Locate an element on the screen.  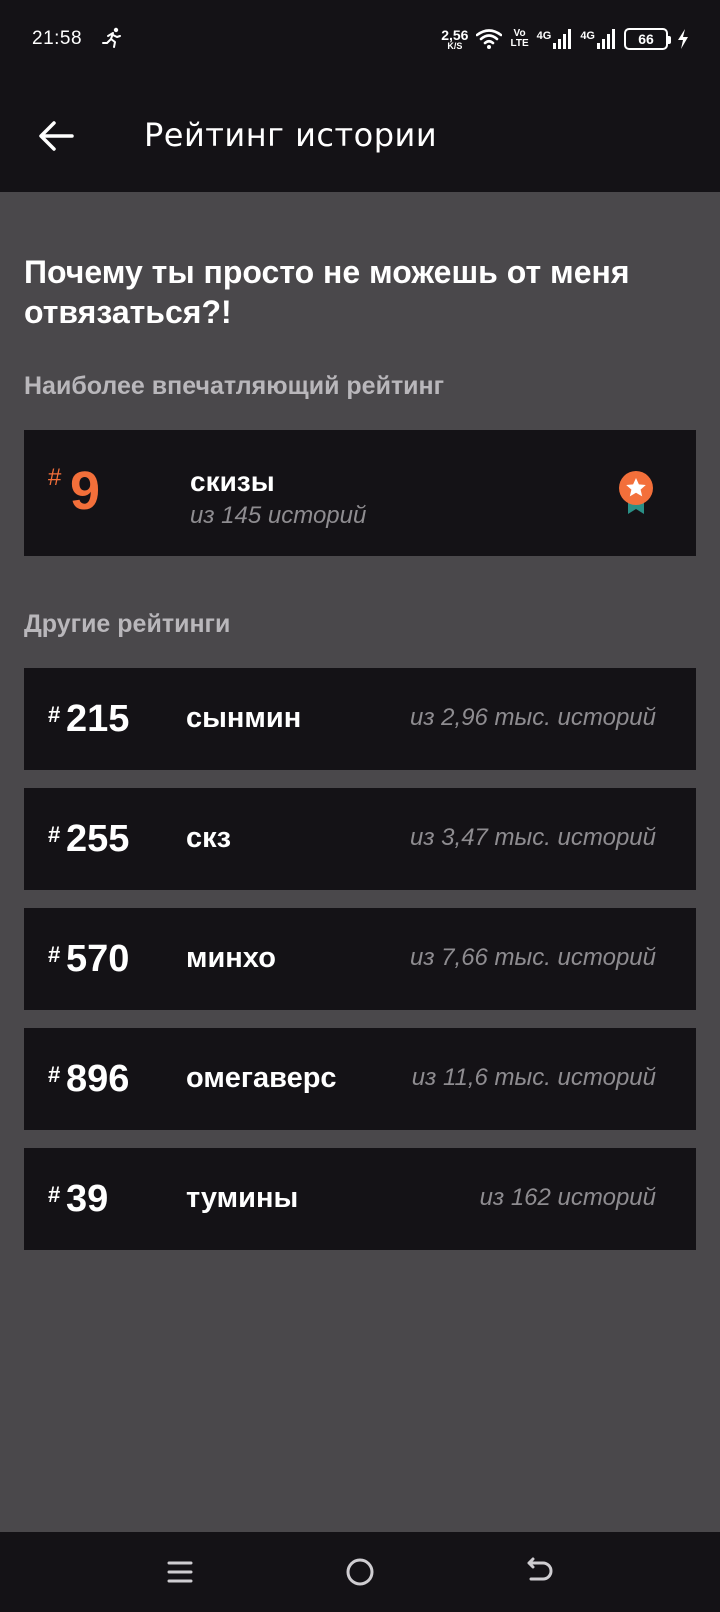
network-2-type: 4G is located at coordinates (587, 36).